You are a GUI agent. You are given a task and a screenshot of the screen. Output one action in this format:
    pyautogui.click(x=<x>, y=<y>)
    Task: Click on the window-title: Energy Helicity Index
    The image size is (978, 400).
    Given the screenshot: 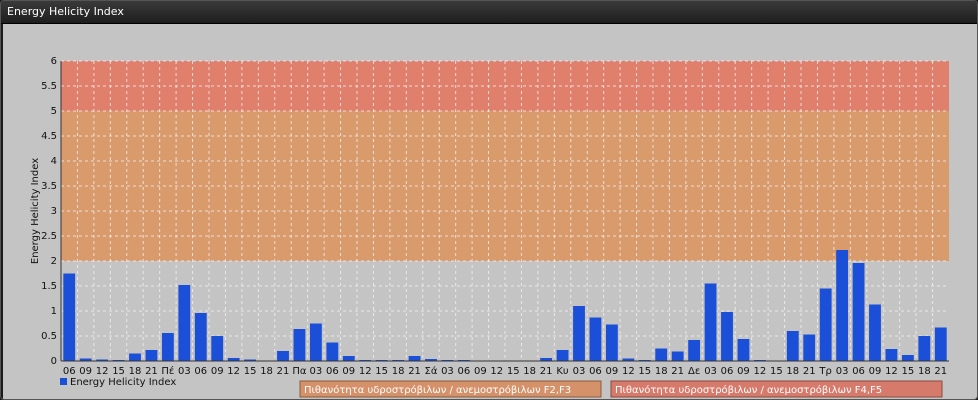 What is the action you would take?
    pyautogui.click(x=65, y=11)
    